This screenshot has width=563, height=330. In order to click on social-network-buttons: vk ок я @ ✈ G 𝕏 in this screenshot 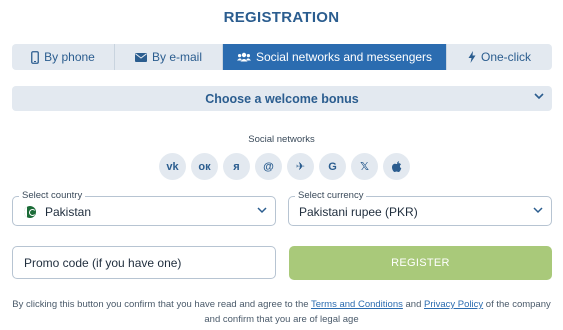, I will do `click(284, 167)`.